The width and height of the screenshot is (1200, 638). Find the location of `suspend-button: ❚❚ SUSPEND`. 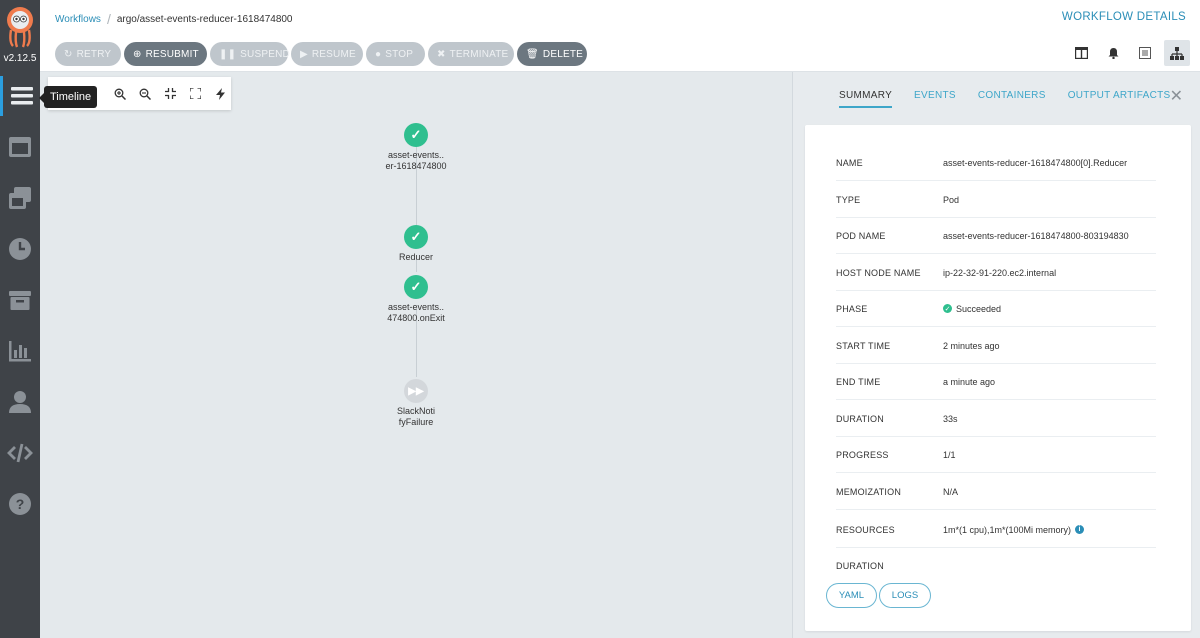

suspend-button: ❚❚ SUSPEND is located at coordinates (250, 54).